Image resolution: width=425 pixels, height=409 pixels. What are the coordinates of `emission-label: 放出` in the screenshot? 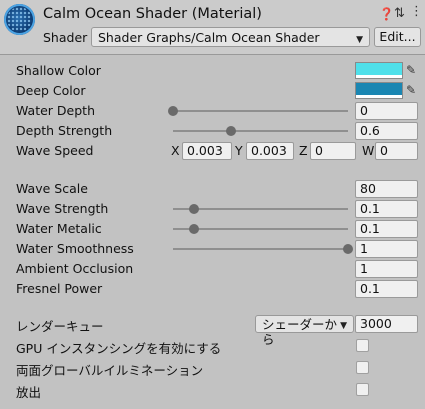 It's located at (29, 392).